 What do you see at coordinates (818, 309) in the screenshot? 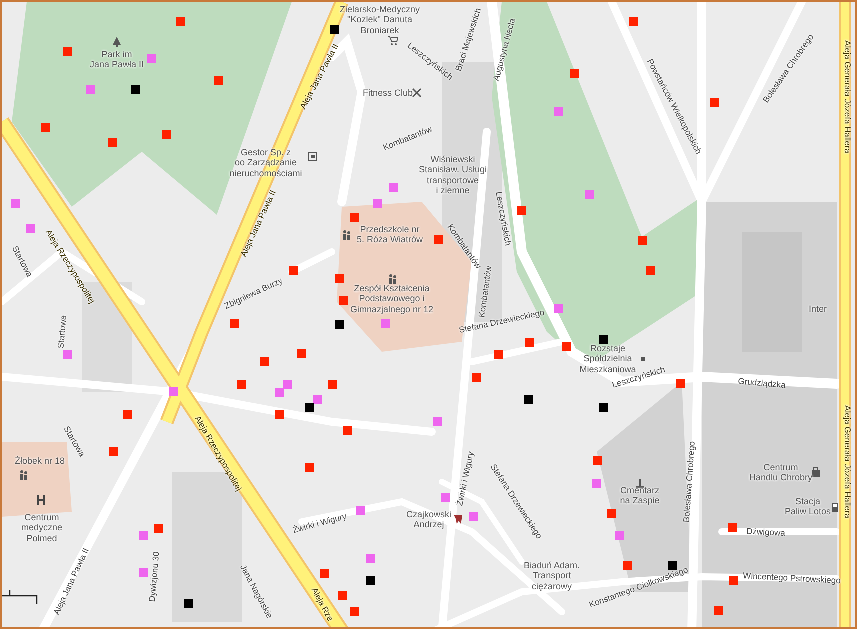
I see `place-label: Inter` at bounding box center [818, 309].